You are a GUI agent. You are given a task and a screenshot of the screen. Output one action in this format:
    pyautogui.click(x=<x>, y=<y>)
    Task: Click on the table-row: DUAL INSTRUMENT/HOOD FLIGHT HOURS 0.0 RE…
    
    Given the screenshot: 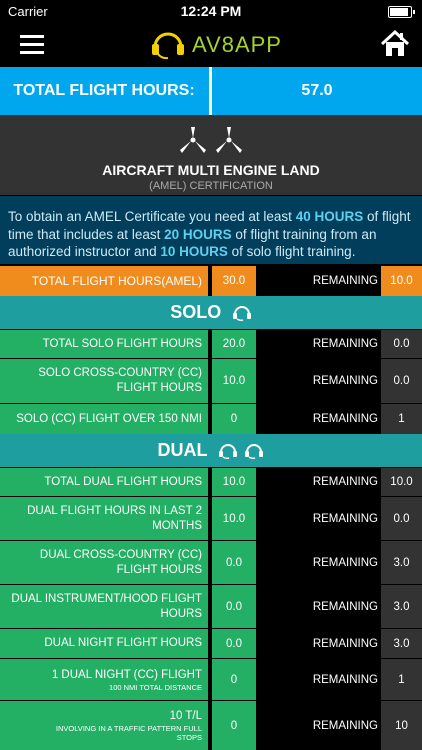 What is the action you would take?
    pyautogui.click(x=211, y=606)
    